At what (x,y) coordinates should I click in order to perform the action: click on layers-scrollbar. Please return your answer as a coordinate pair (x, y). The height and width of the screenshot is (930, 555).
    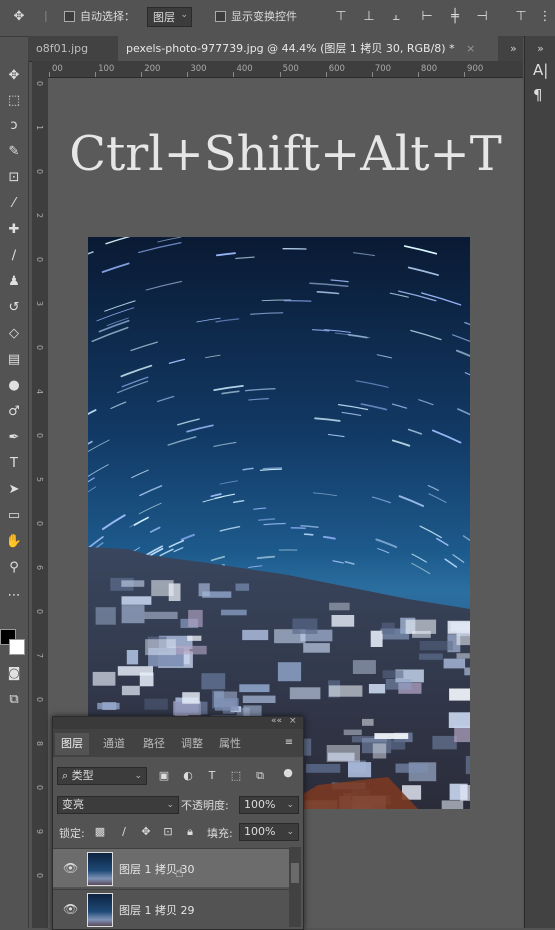
    Looking at the image, I should click on (295, 887).